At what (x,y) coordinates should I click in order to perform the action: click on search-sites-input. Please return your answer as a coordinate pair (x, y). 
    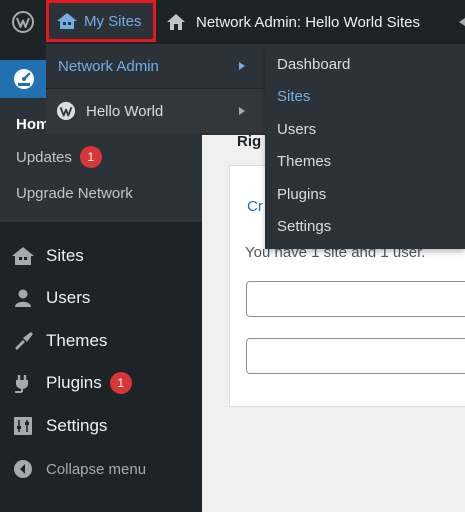
    Looking at the image, I should click on (356, 356).